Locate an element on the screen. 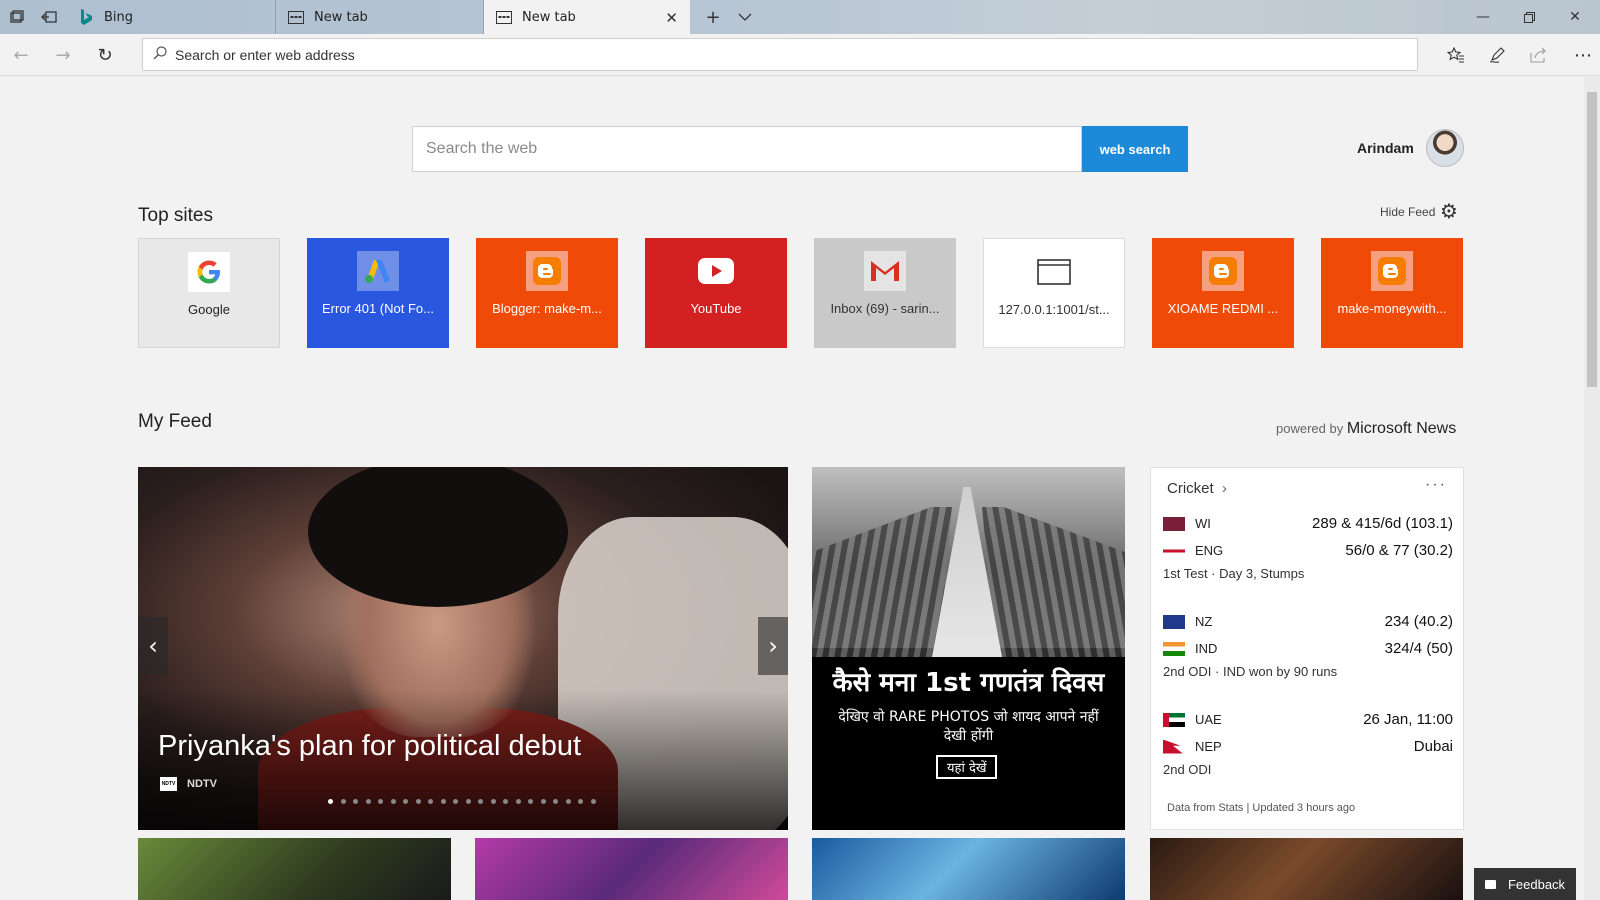 This screenshot has height=900, width=1600. favorites-star-icon is located at coordinates (1456, 55).